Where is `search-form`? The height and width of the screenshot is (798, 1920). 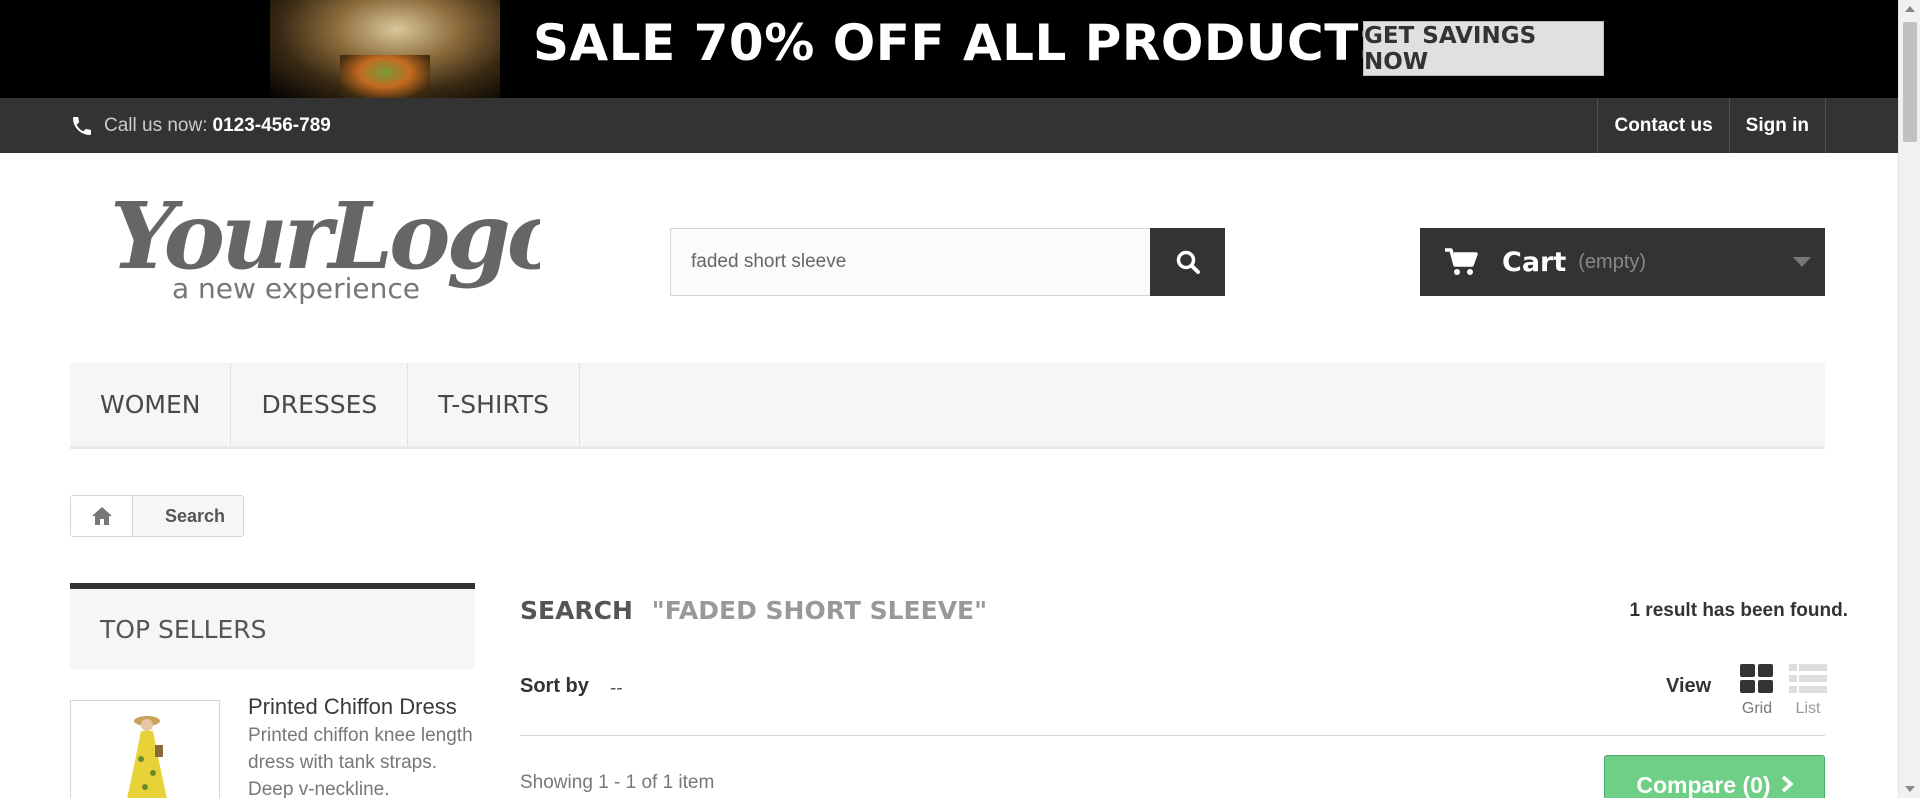
search-form is located at coordinates (947, 262).